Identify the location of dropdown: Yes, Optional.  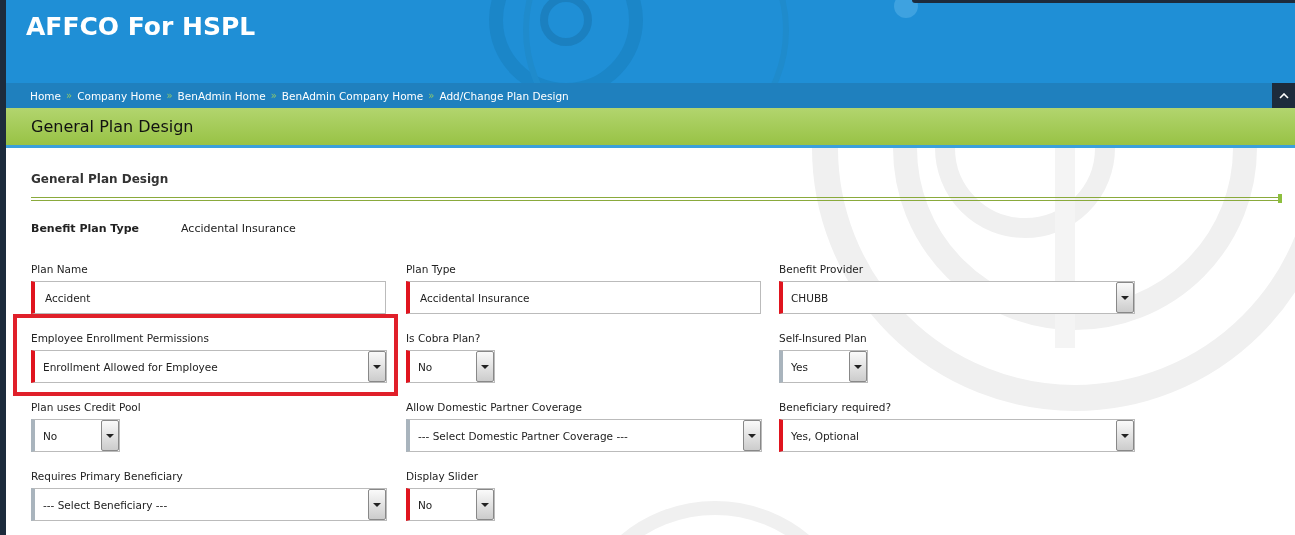
(957, 435).